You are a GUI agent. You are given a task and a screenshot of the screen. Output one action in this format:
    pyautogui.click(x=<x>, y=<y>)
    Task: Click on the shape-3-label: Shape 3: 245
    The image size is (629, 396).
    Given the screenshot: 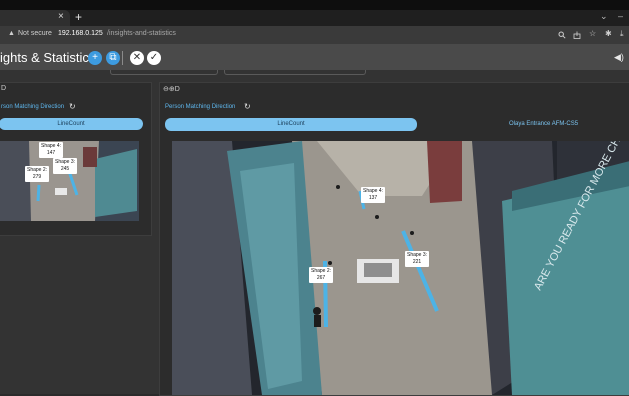 What is the action you would take?
    pyautogui.click(x=65, y=166)
    